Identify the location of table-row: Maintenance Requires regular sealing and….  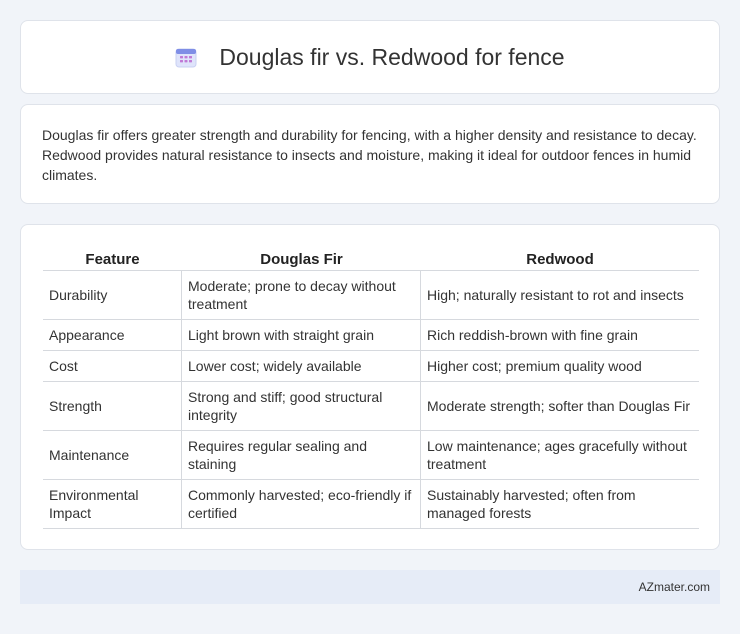
(371, 455).